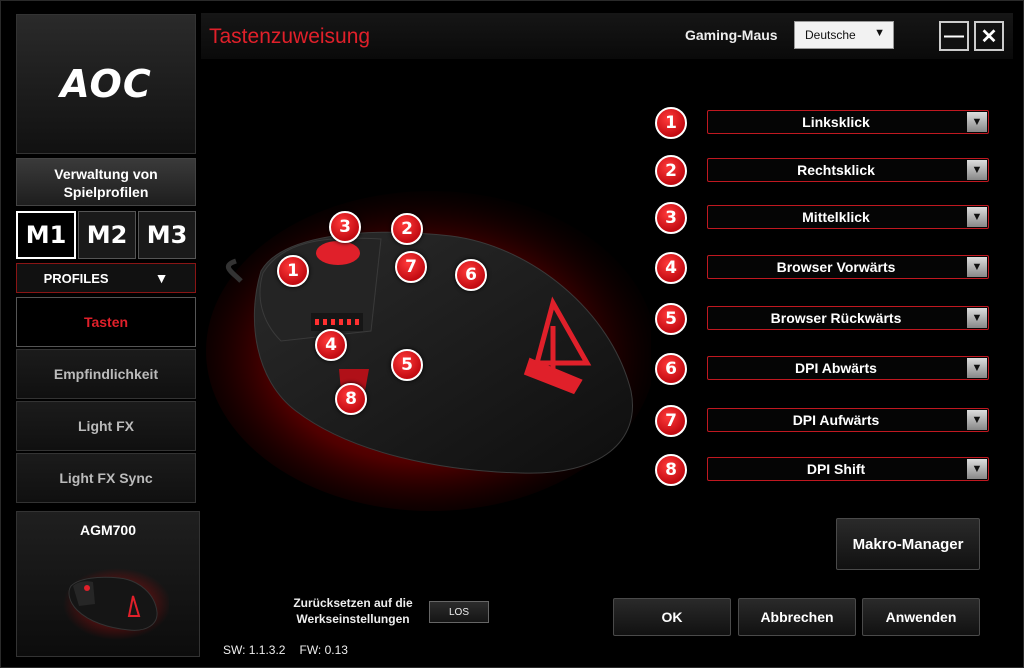 This screenshot has width=1024, height=668. I want to click on sidebar-item-label: Empfindlichkeit, so click(106, 374).